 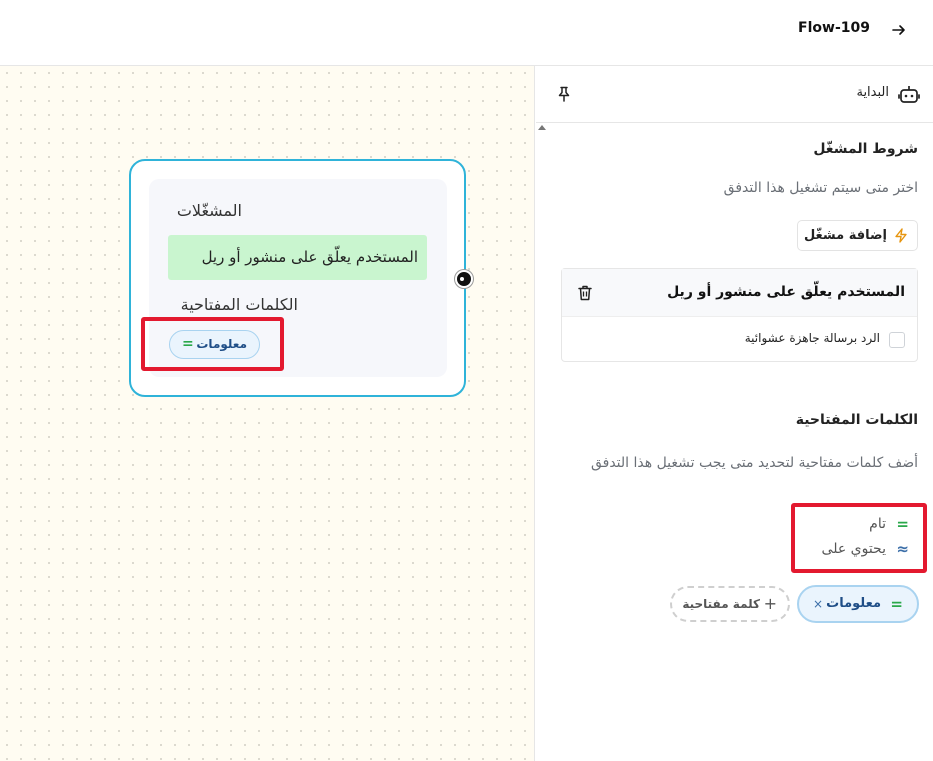 What do you see at coordinates (820, 188) in the screenshot?
I see `trigger-conditions-desc: اختر متى سيتم تشغيل هذا التدفق` at bounding box center [820, 188].